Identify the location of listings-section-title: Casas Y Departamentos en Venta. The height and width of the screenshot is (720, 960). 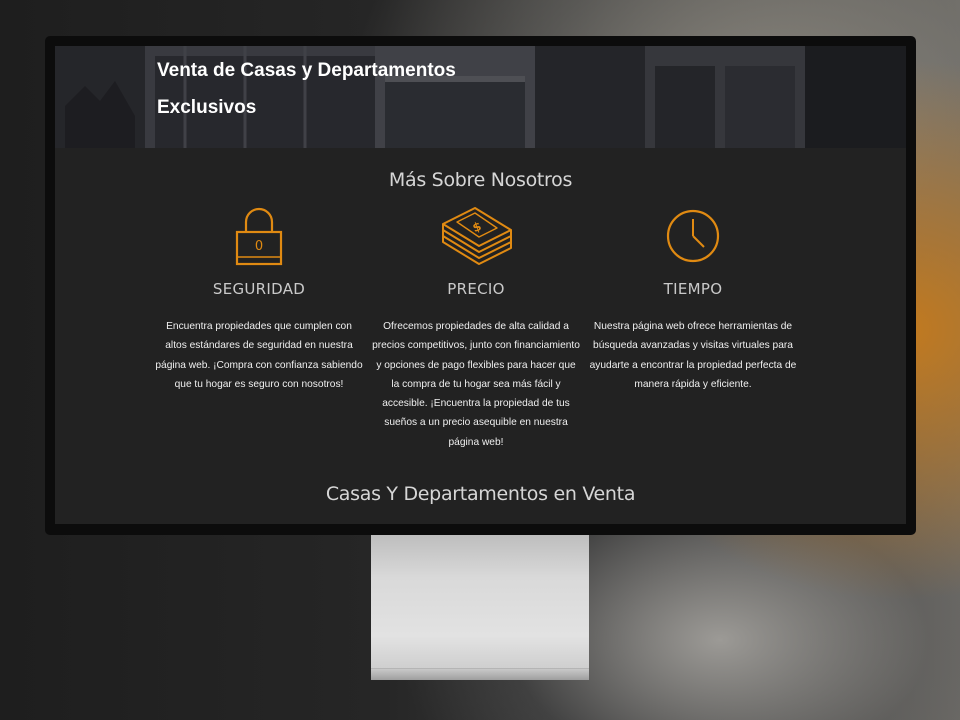
(480, 494).